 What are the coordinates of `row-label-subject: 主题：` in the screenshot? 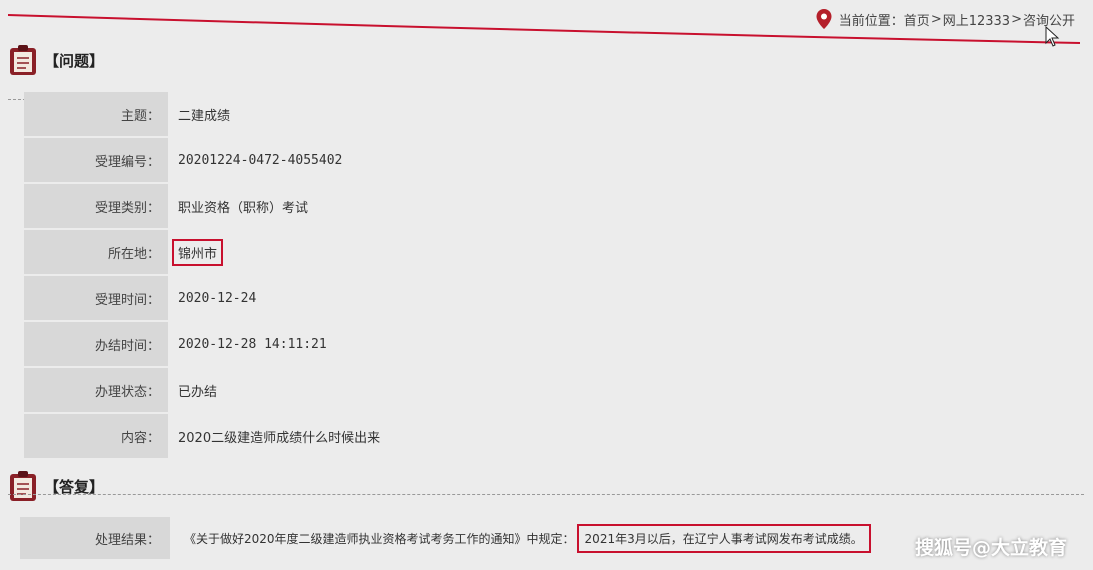 It's located at (96, 114).